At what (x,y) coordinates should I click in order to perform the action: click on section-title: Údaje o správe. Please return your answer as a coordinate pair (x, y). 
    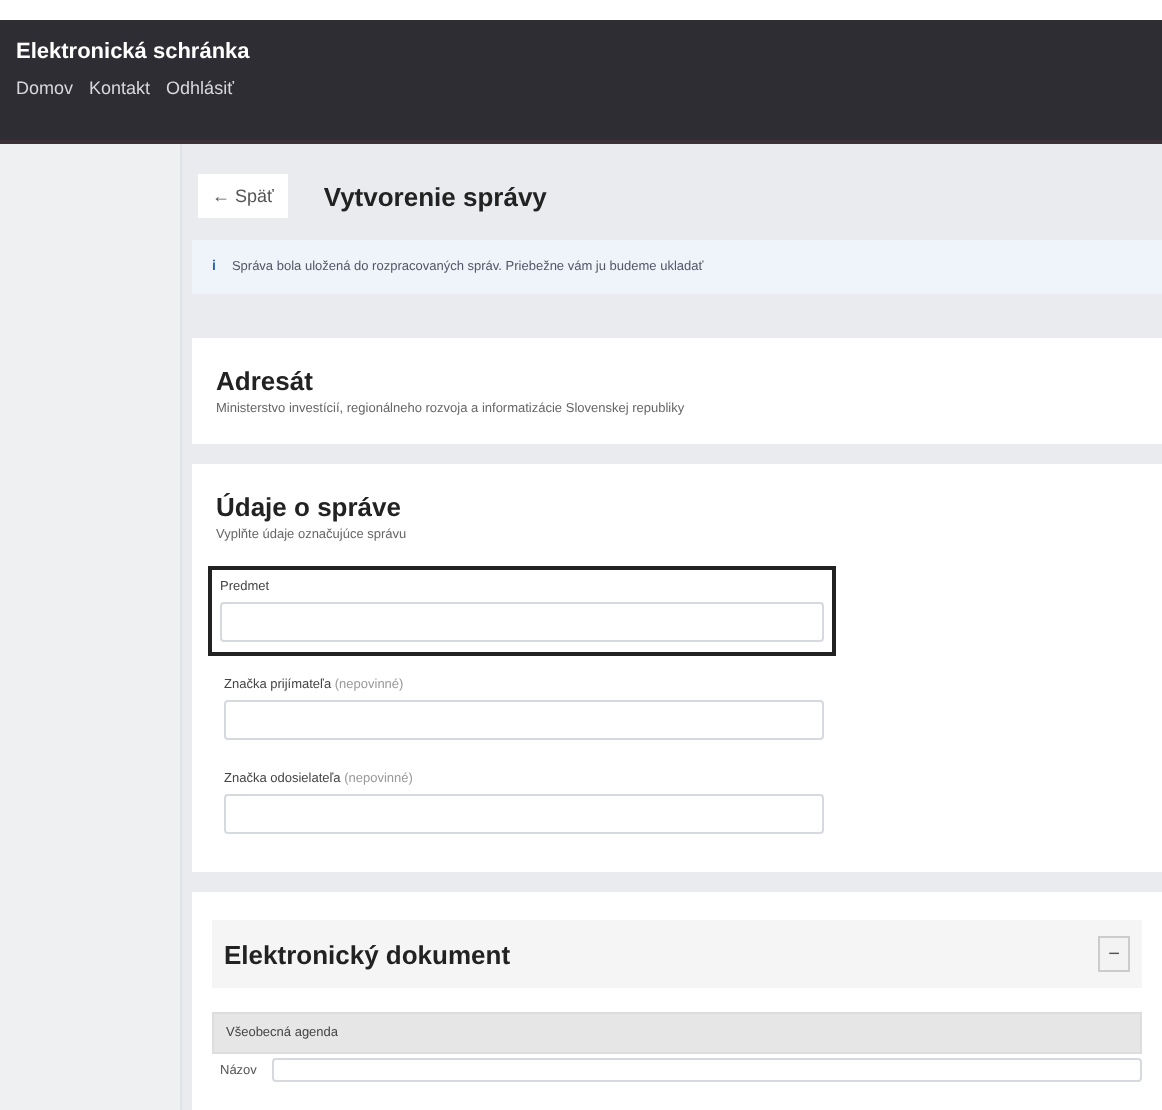
    Looking at the image, I should click on (309, 507).